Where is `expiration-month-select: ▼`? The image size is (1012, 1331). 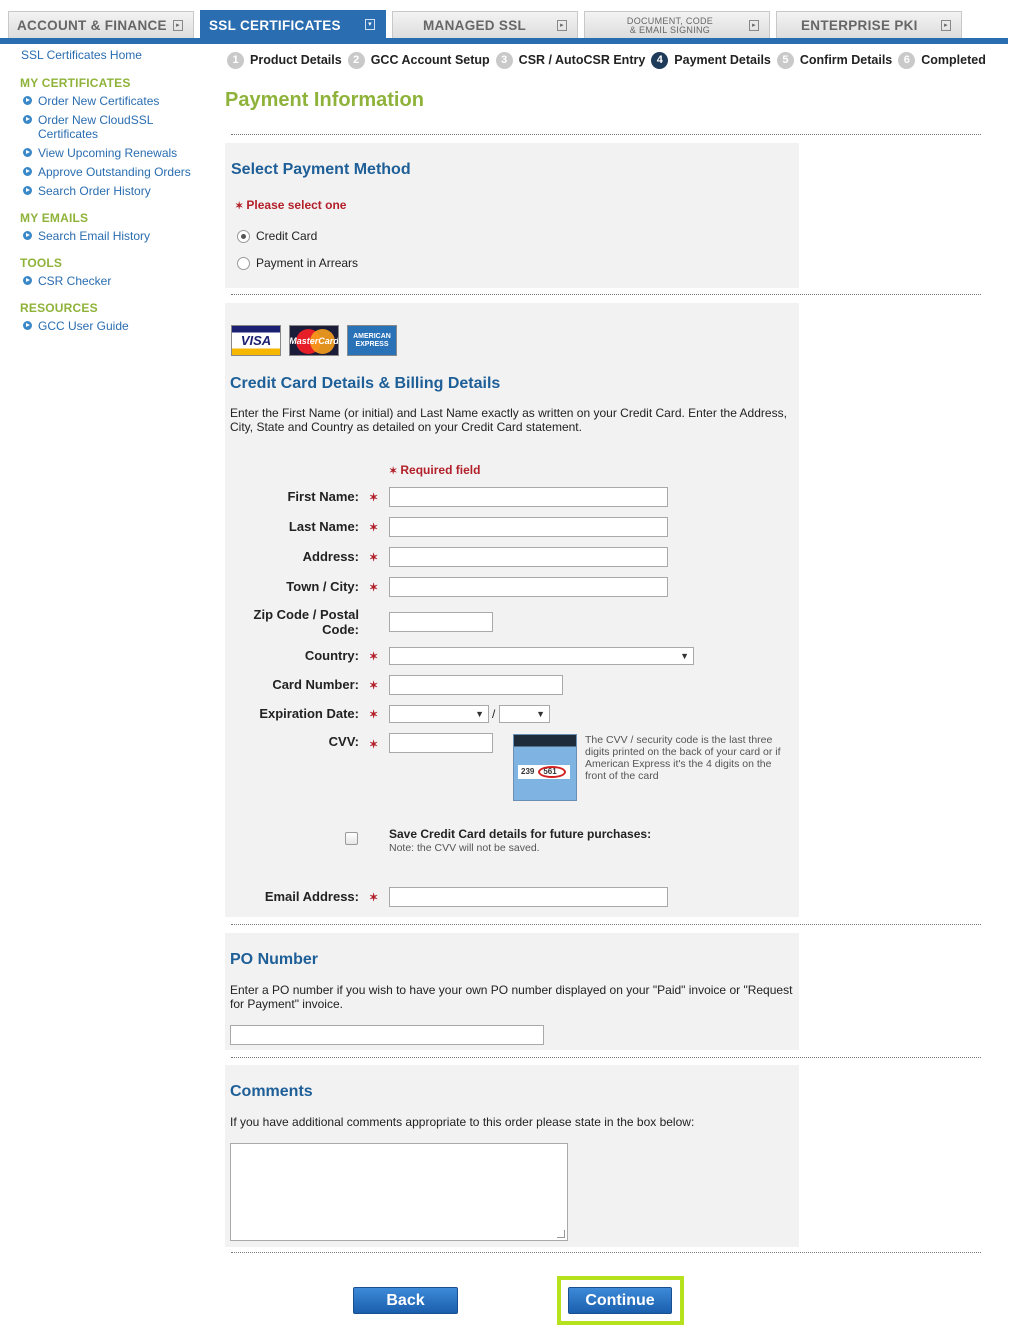 expiration-month-select: ▼ is located at coordinates (439, 714).